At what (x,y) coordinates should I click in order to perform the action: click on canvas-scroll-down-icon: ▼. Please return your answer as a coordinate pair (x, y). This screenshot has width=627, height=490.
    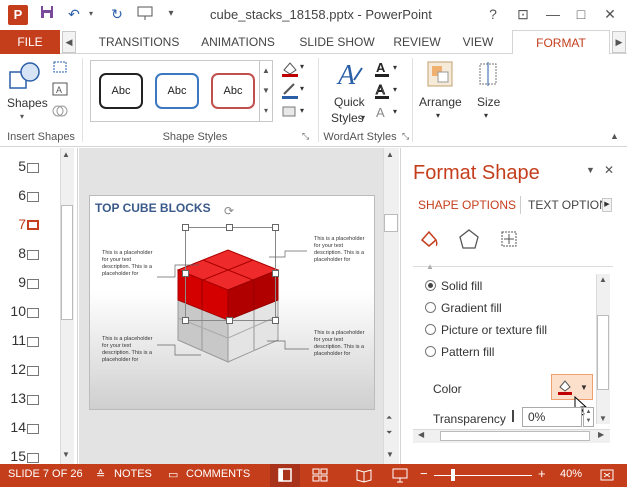
    Looking at the image, I should click on (390, 454).